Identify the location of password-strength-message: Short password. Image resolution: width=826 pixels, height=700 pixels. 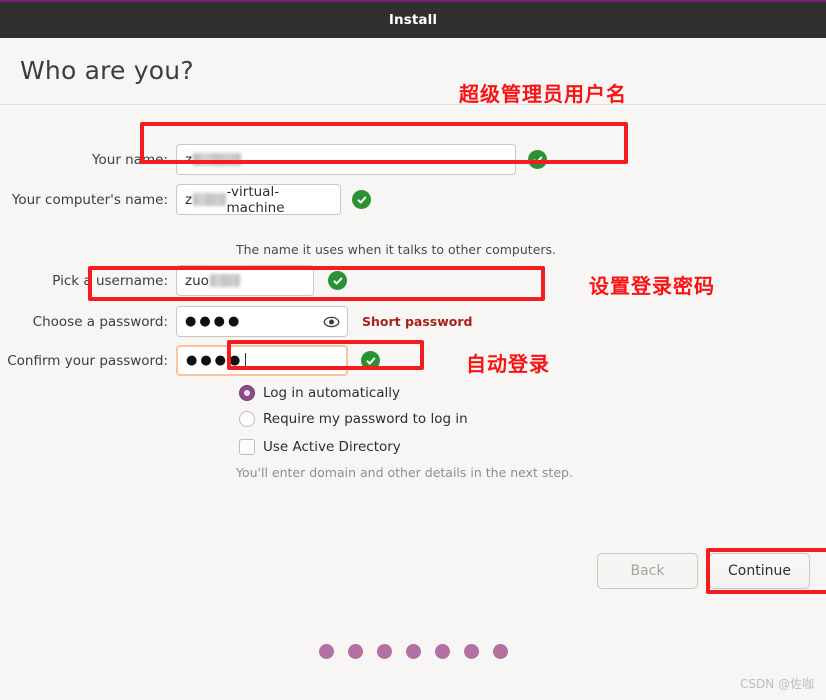
(417, 321).